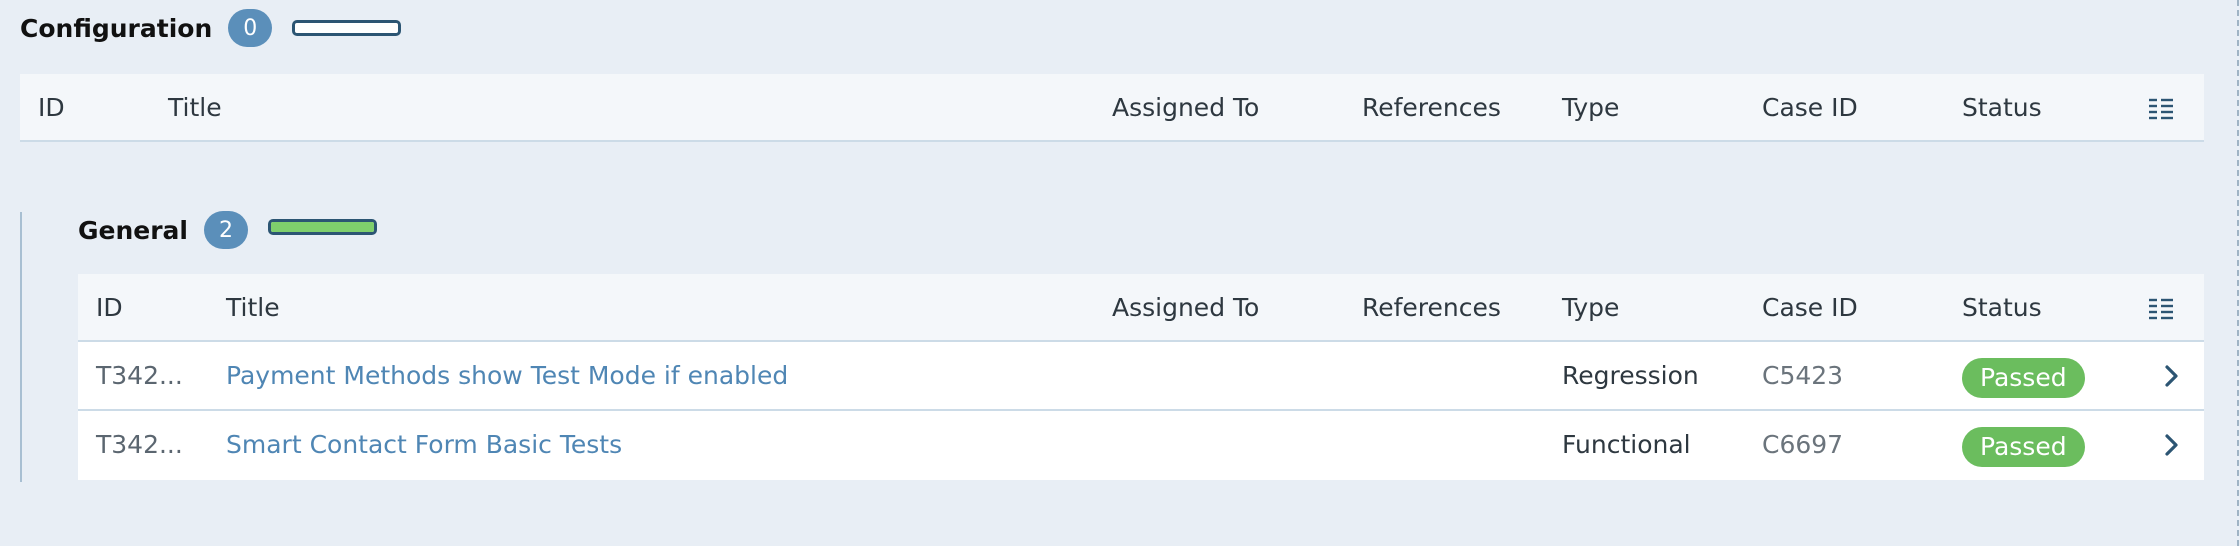 This screenshot has width=2240, height=546. Describe the element at coordinates (21, 347) in the screenshot. I see `group-indent-rule` at that location.